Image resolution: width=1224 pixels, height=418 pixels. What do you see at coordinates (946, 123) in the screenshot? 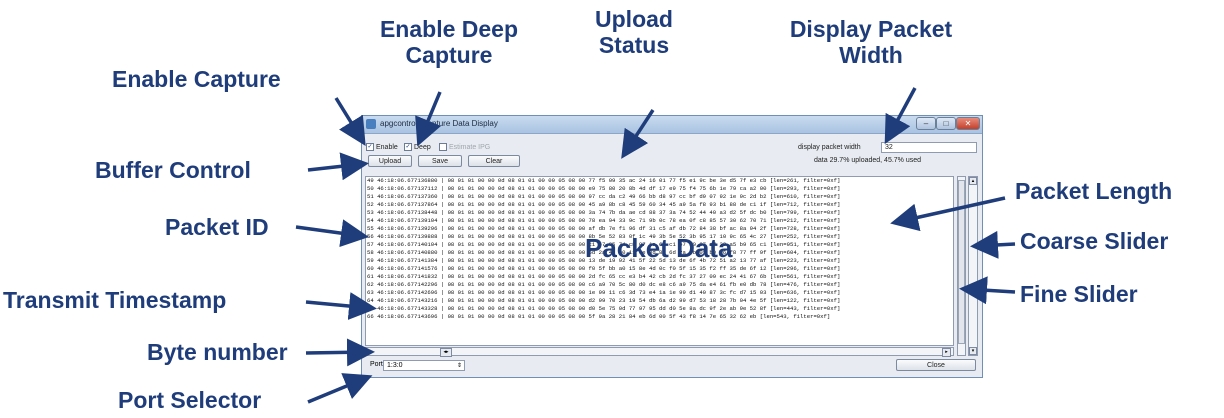
I see `maximize-icon: □` at bounding box center [946, 123].